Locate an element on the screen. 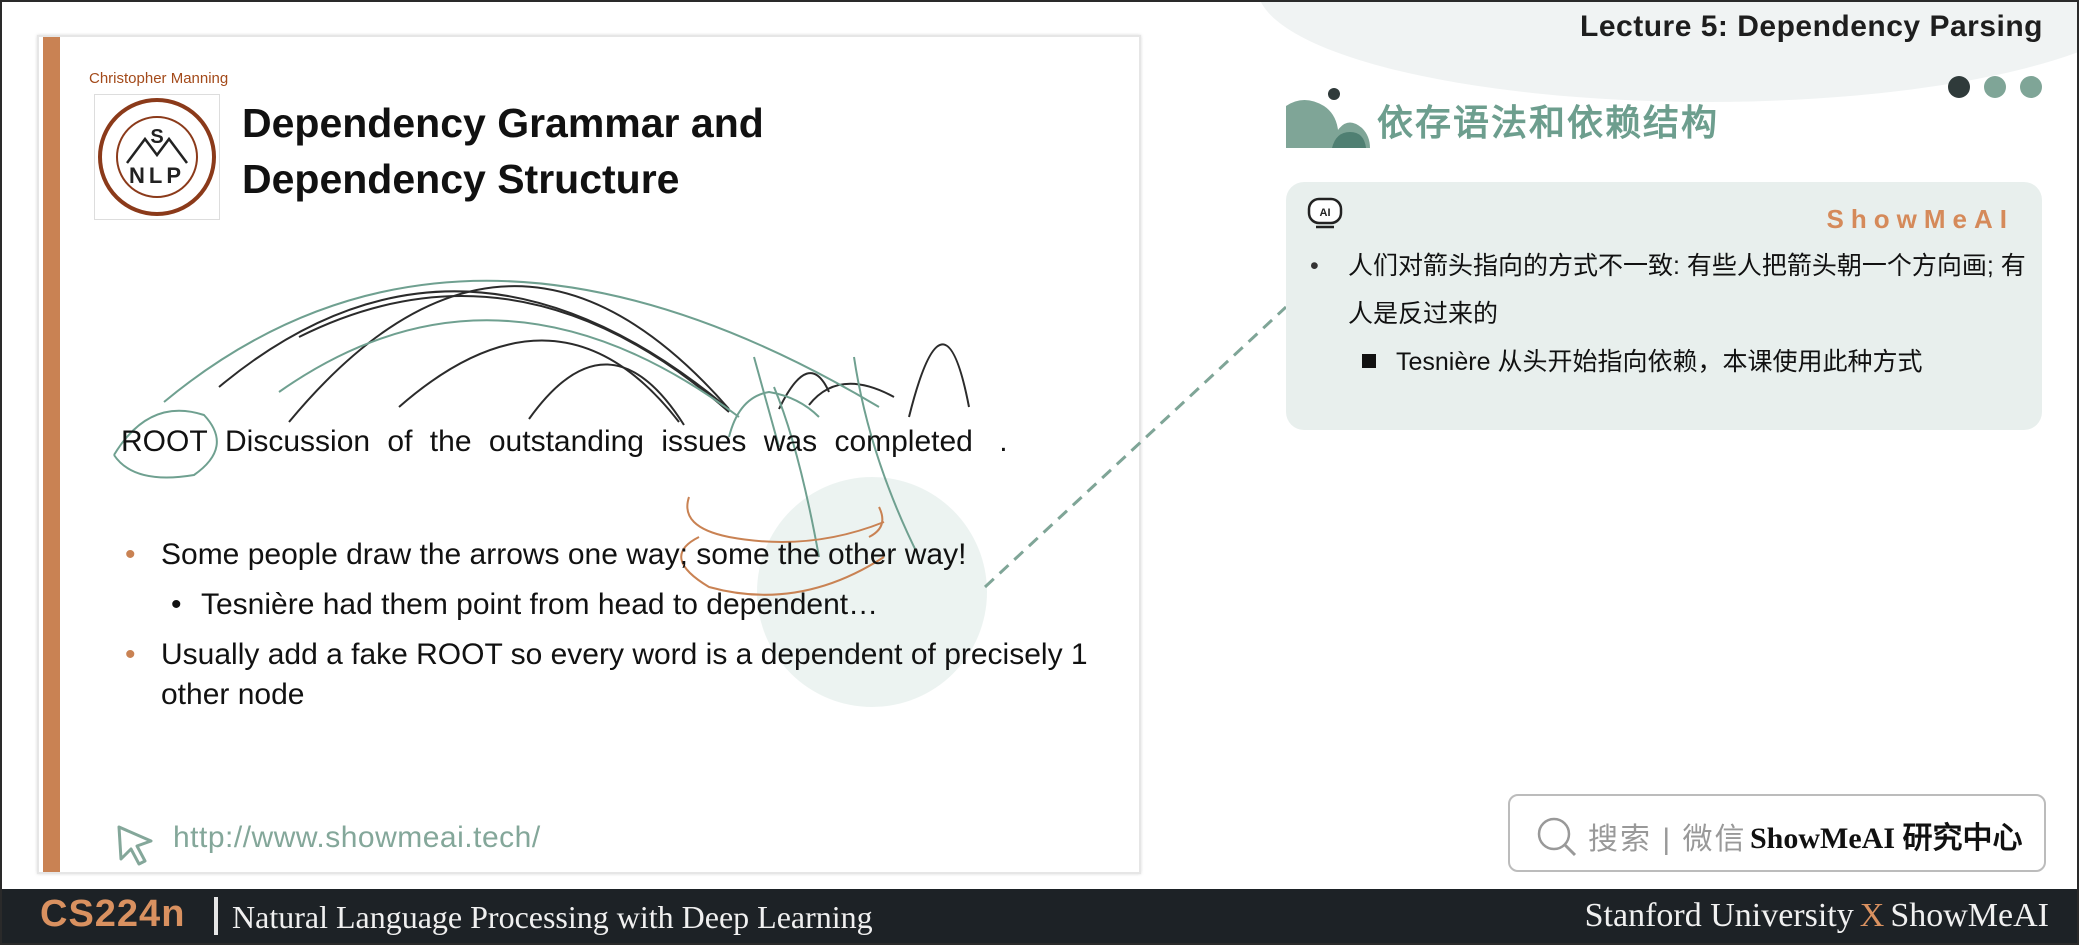 The image size is (2079, 945). course-code: CS224n is located at coordinates (113, 914).